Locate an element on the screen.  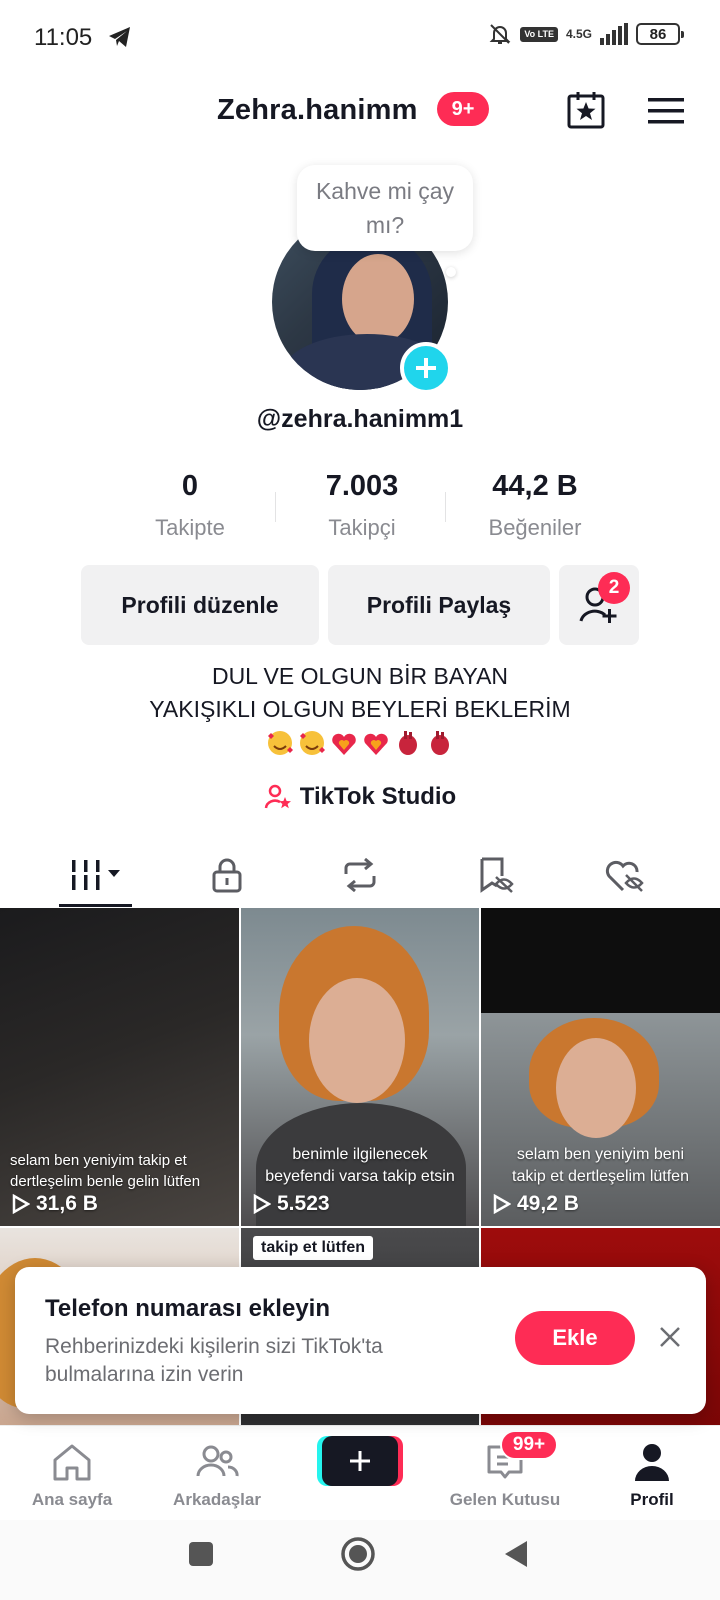
home-icon is located at coordinates (72, 1462).